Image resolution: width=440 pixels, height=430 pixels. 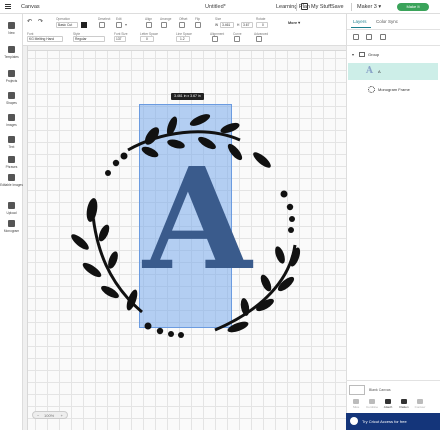 What do you see at coordinates (50, 415) in the screenshot?
I see `zoom-control: − 100% +` at bounding box center [50, 415].